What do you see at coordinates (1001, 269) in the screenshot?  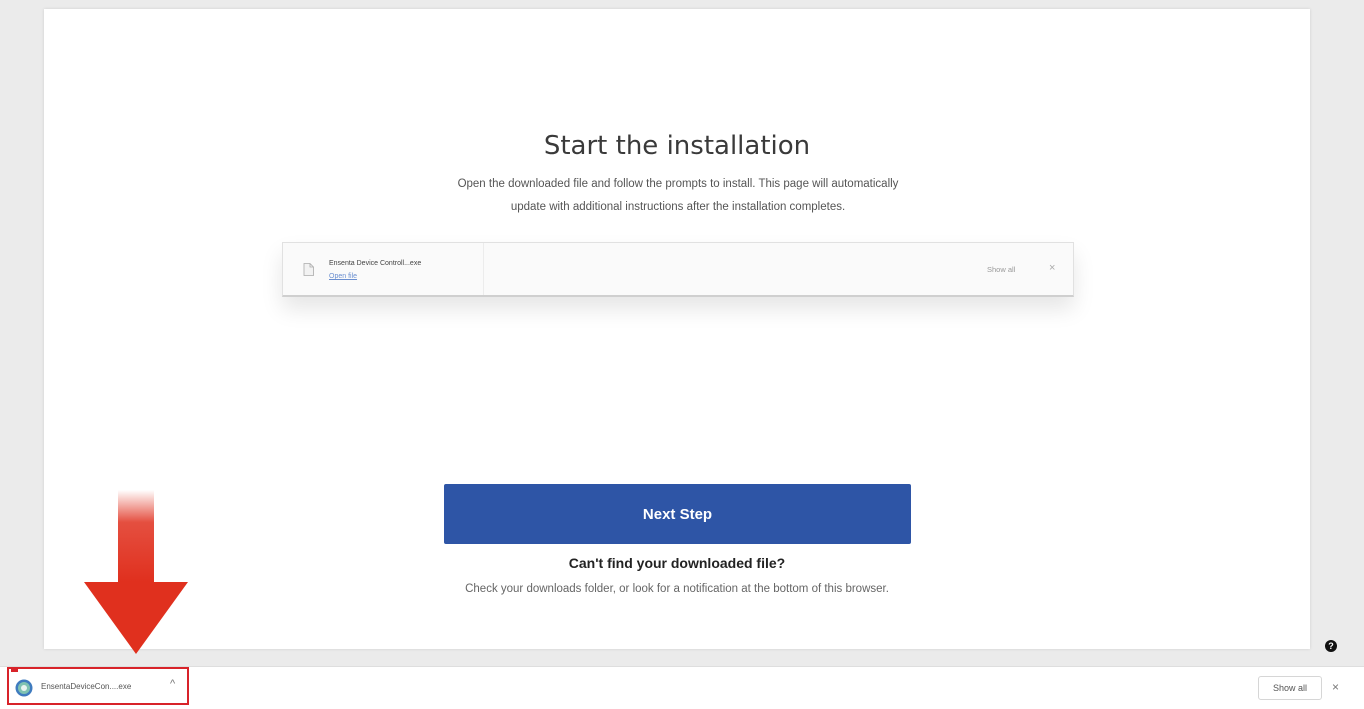 I see `preview-show-all: Show all` at bounding box center [1001, 269].